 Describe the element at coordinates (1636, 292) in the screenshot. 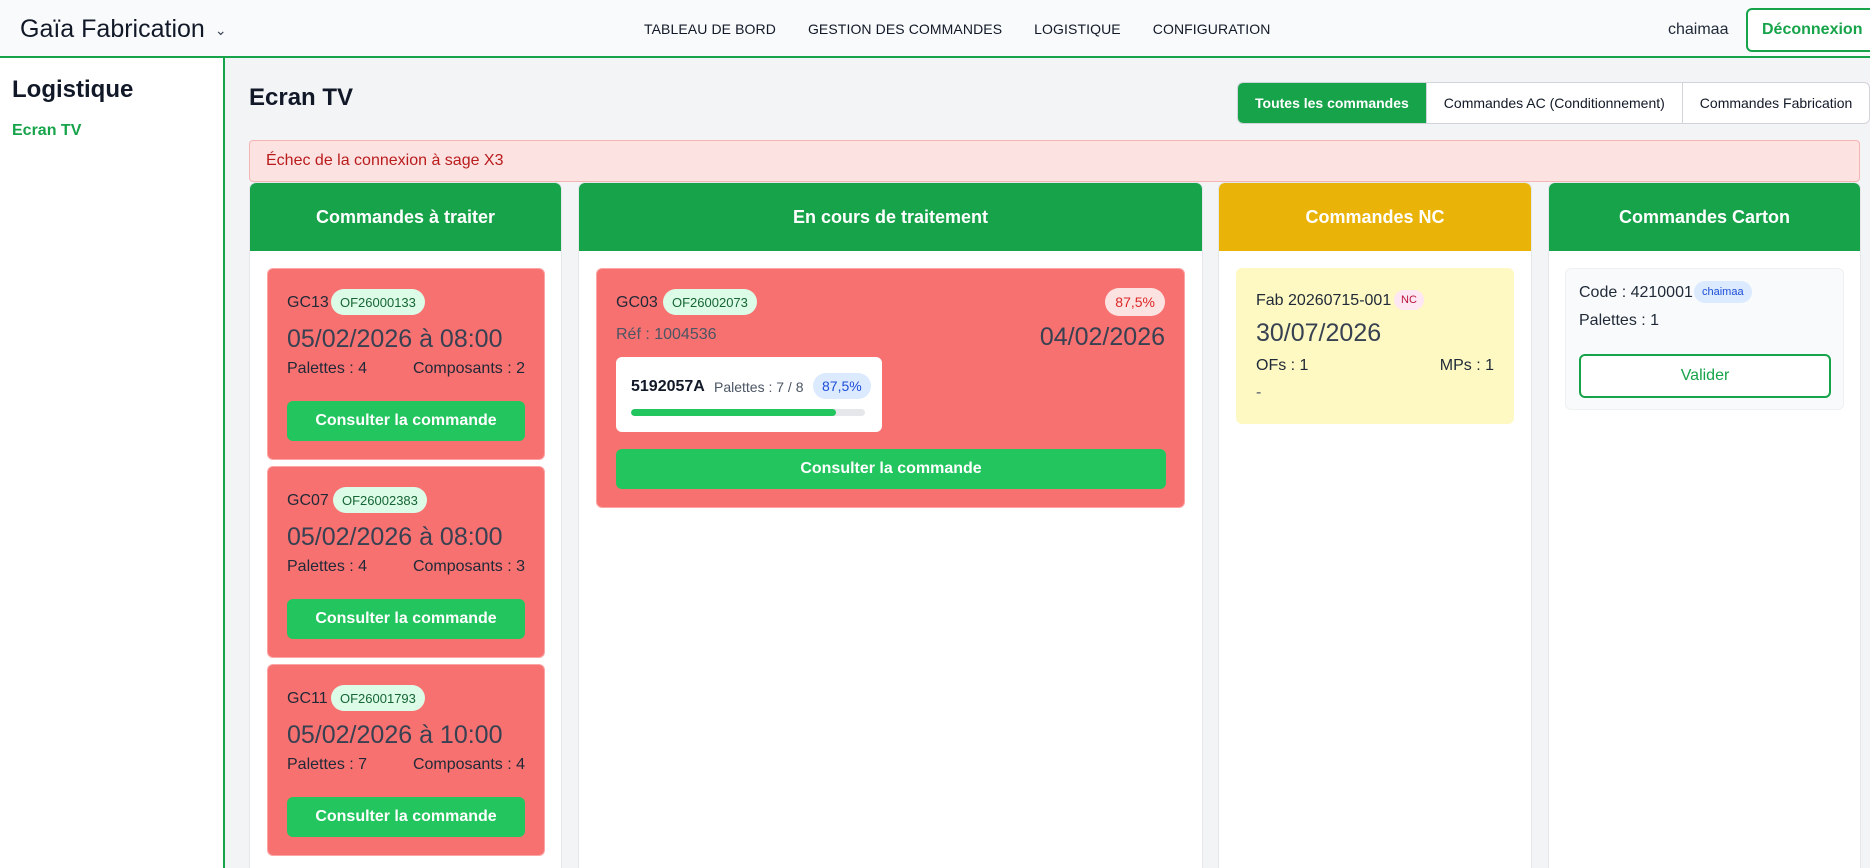

I see `carton-code: Code : 4210001` at that location.